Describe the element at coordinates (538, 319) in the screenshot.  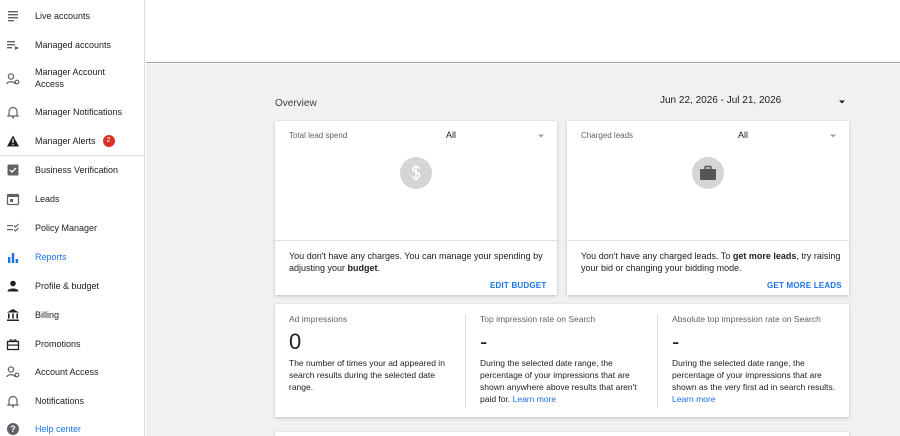
I see `metric-title: Top impression rate on Search` at that location.